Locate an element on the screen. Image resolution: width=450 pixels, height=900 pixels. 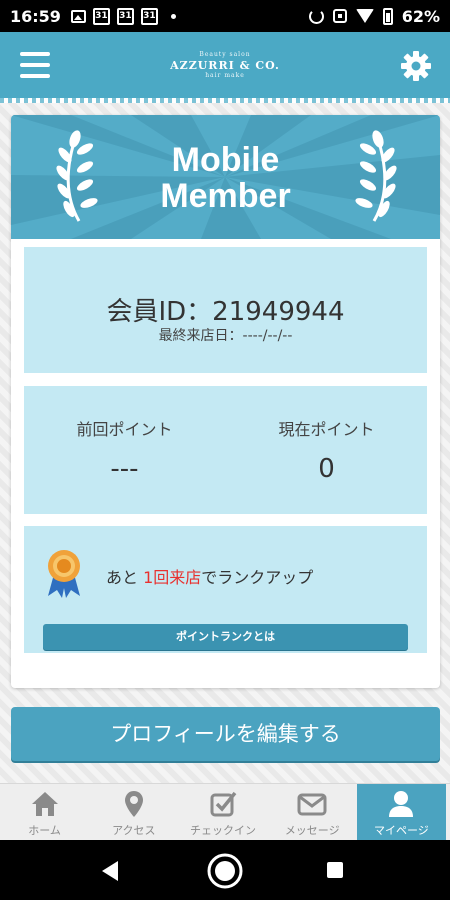
points-panel: 前回ポイント --- 現在ポイント 0 is located at coordinates (225, 450).